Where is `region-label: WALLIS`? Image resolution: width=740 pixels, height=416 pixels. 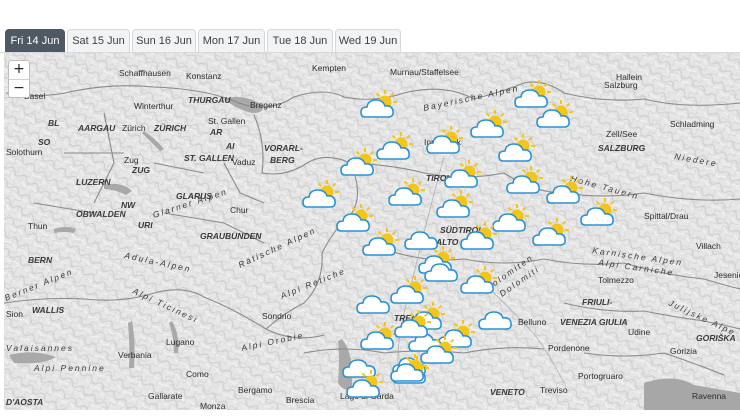 region-label: WALLIS is located at coordinates (48, 310).